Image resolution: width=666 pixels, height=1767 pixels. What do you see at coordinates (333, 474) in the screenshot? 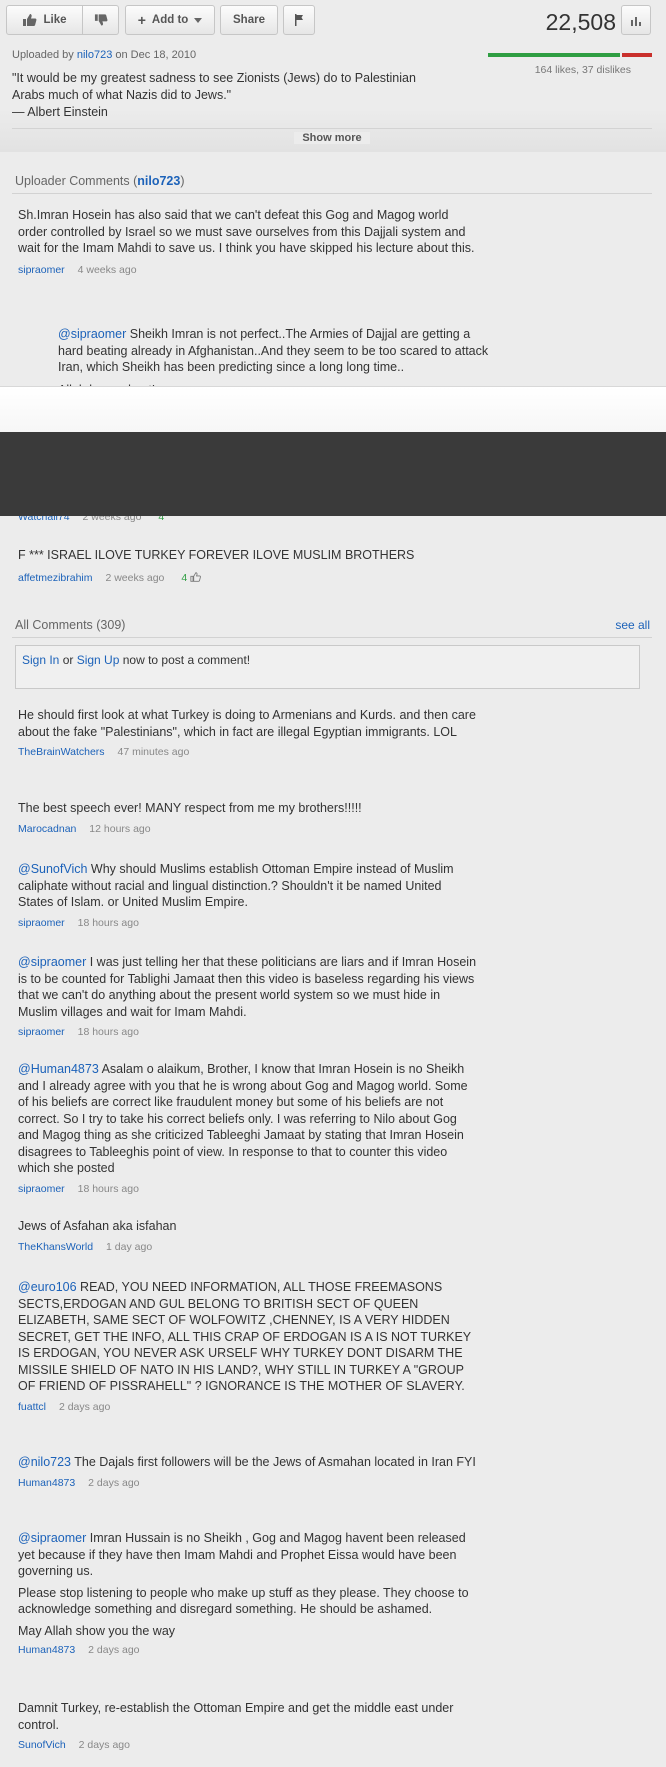
I see `overlay-panel` at bounding box center [333, 474].